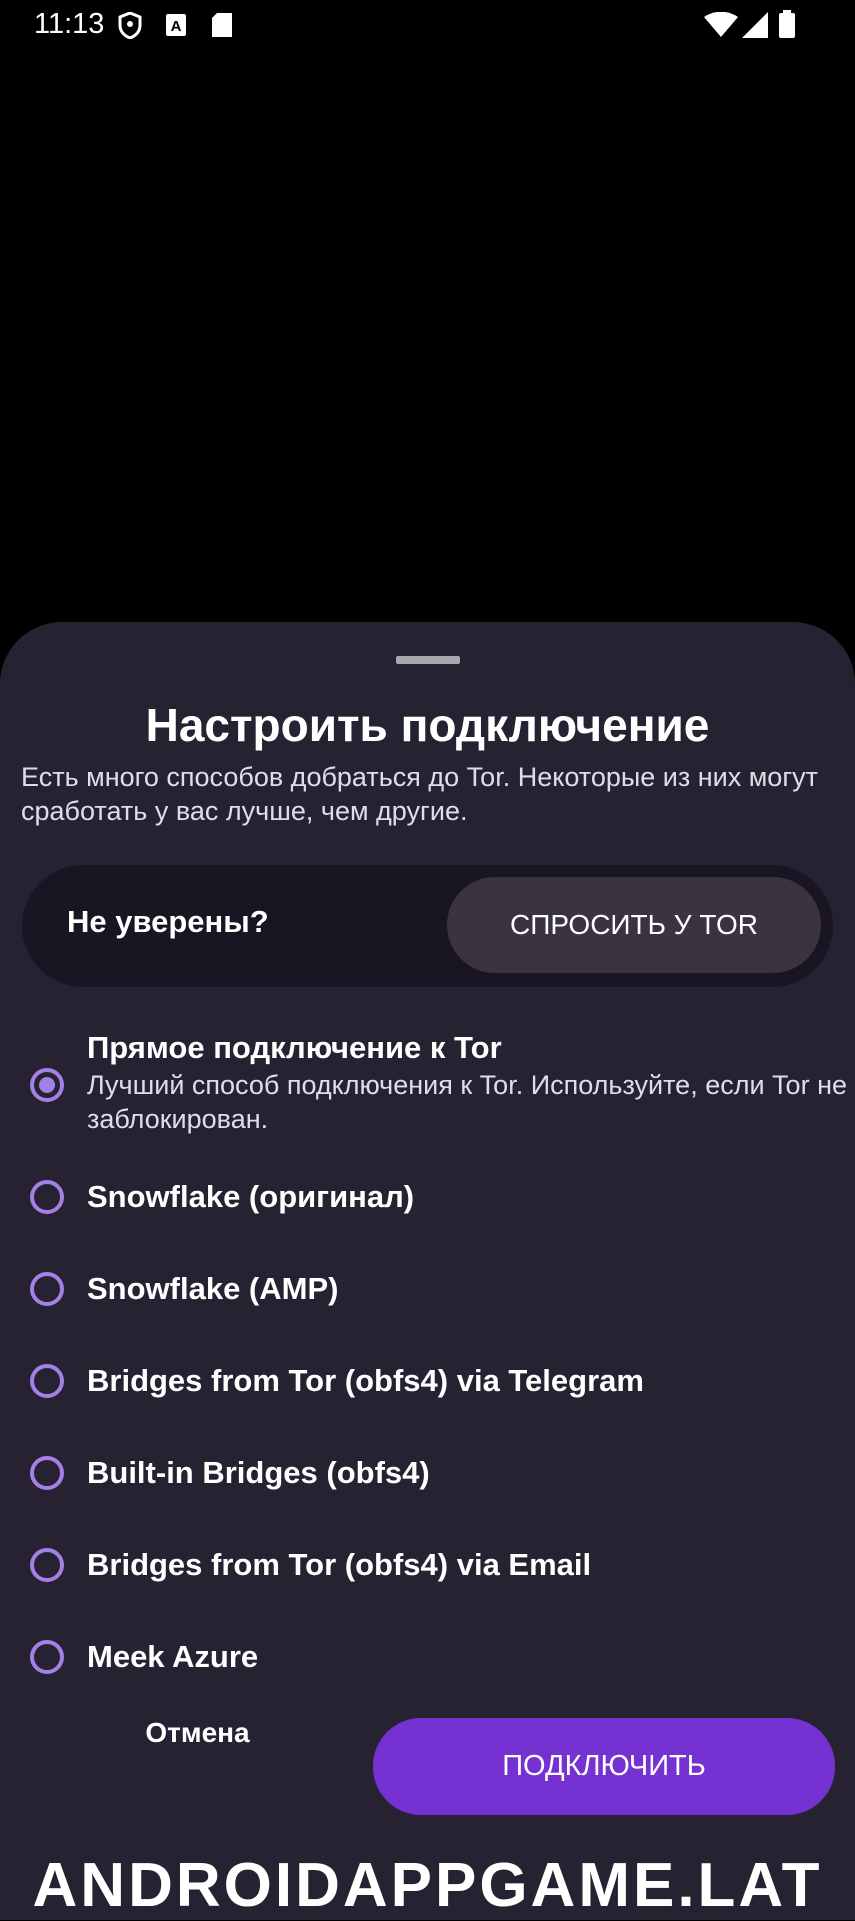 This screenshot has width=855, height=1921. Describe the element at coordinates (428, 660) in the screenshot. I see `drag-handle` at that location.